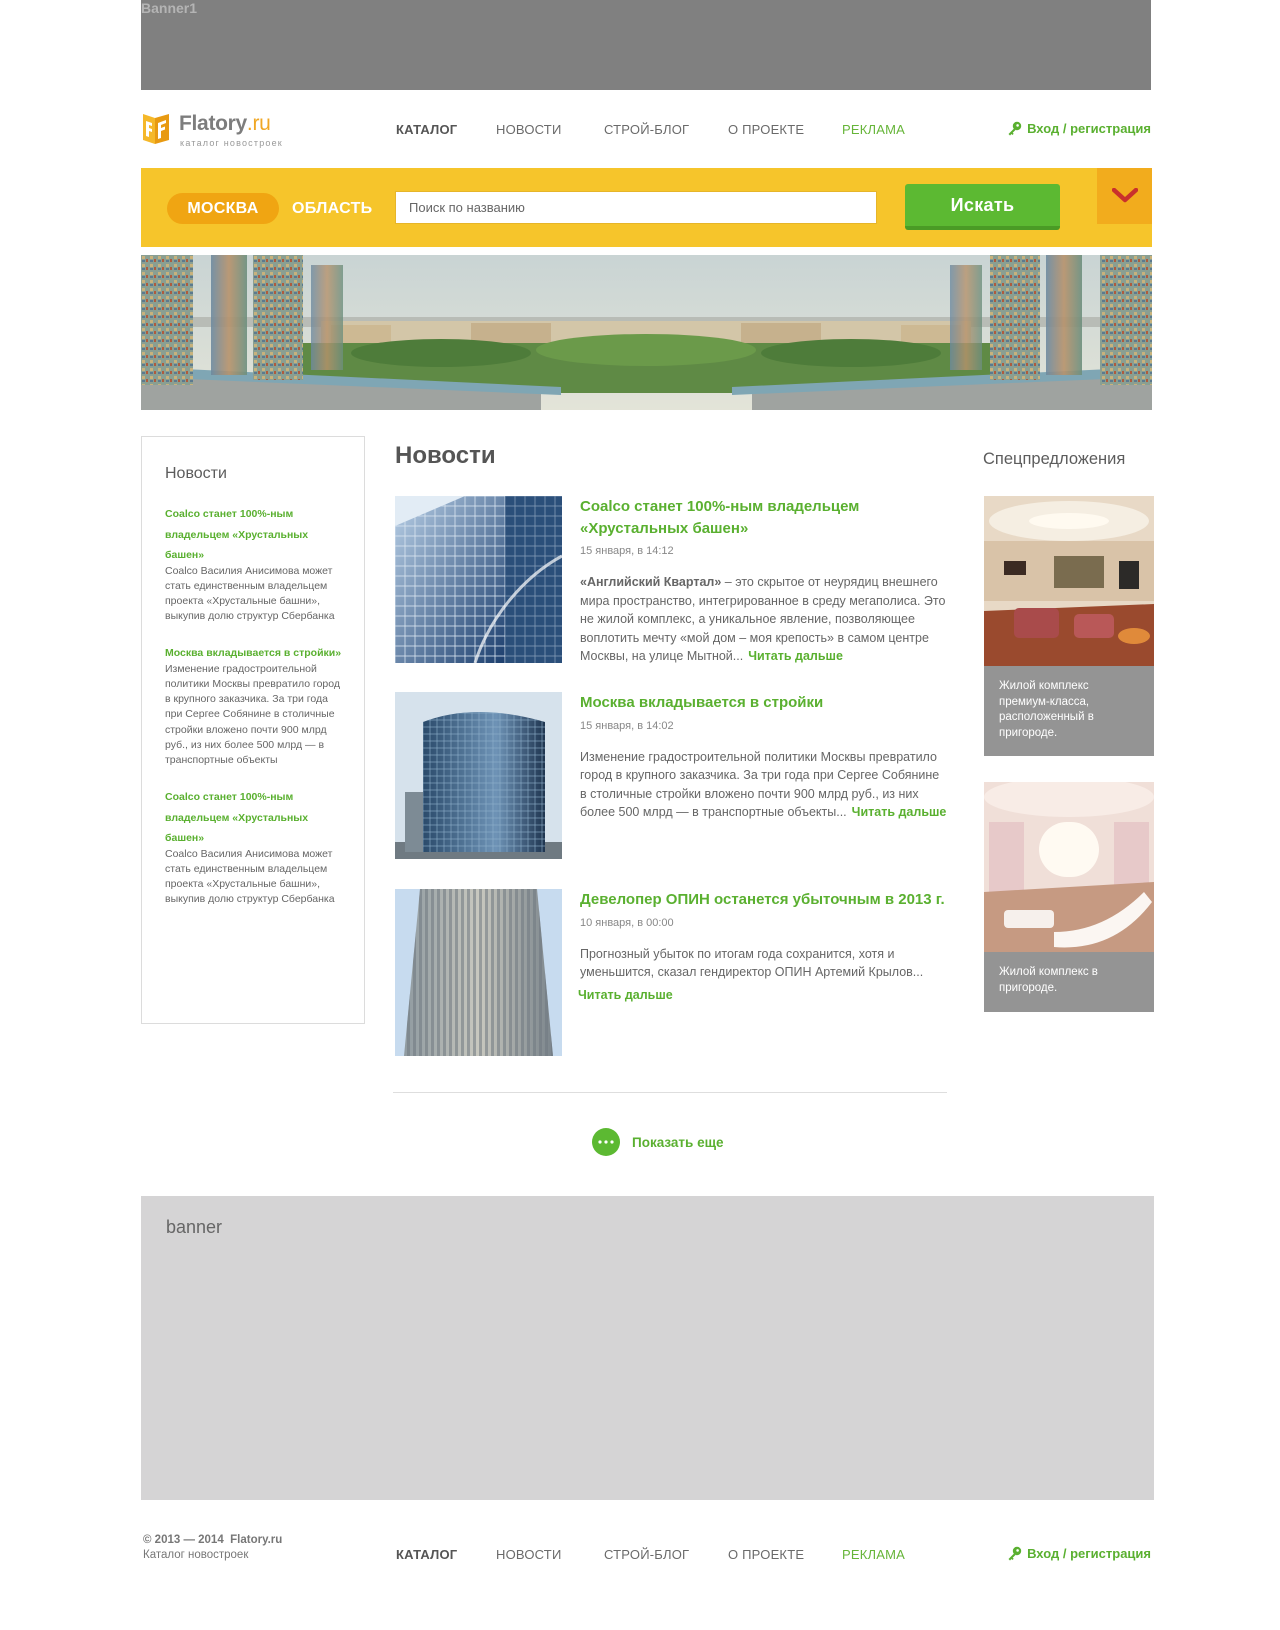 This screenshot has width=1280, height=1630. I want to click on top-banner-label: Banner1, so click(169, 8).